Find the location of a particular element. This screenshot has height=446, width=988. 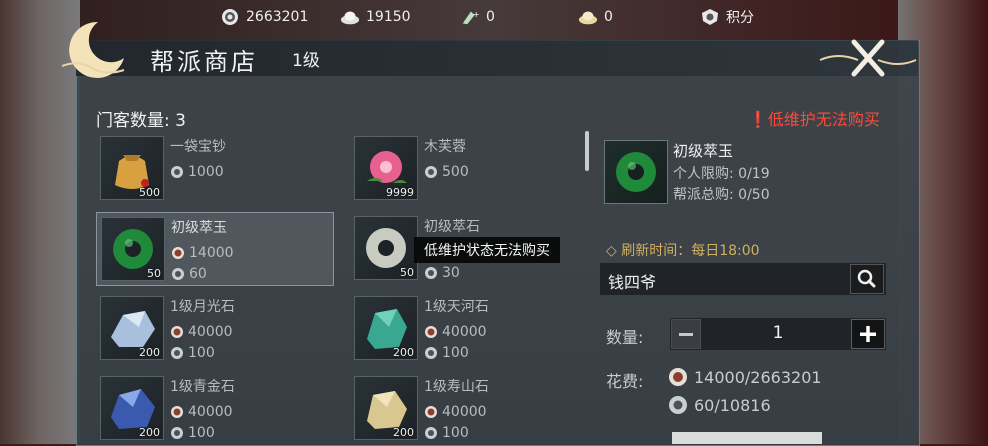

maintenance-warning: ❗低维护无法购买 is located at coordinates (814, 118).